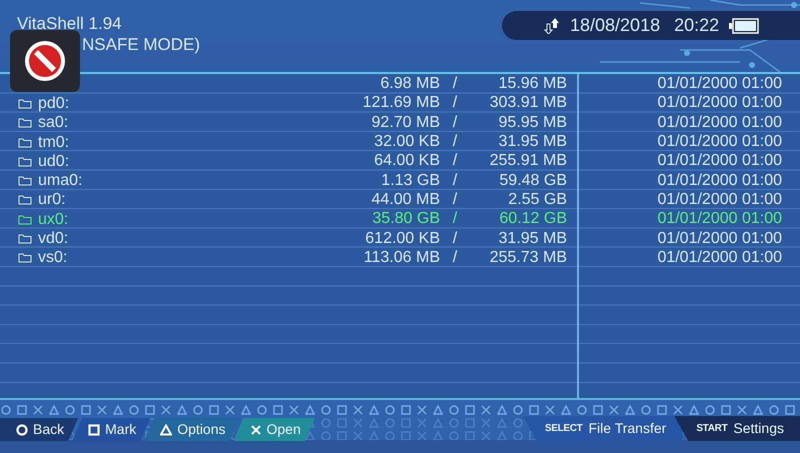 The height and width of the screenshot is (453, 800). What do you see at coordinates (54, 103) in the screenshot?
I see `file-name: pd0:` at bounding box center [54, 103].